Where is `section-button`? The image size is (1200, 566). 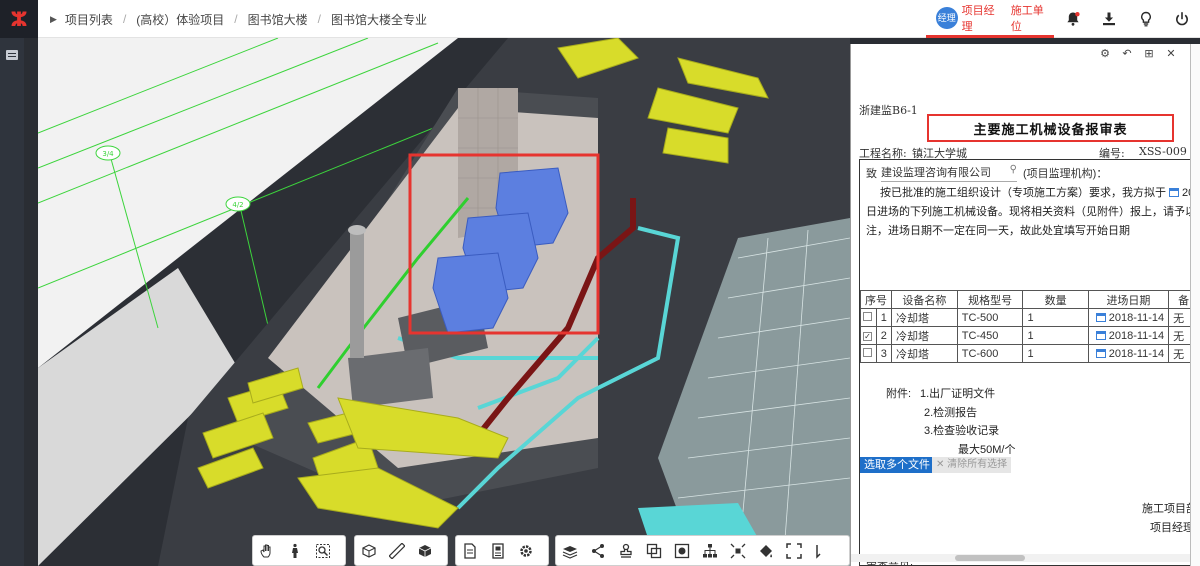
section-button is located at coordinates (369, 550).